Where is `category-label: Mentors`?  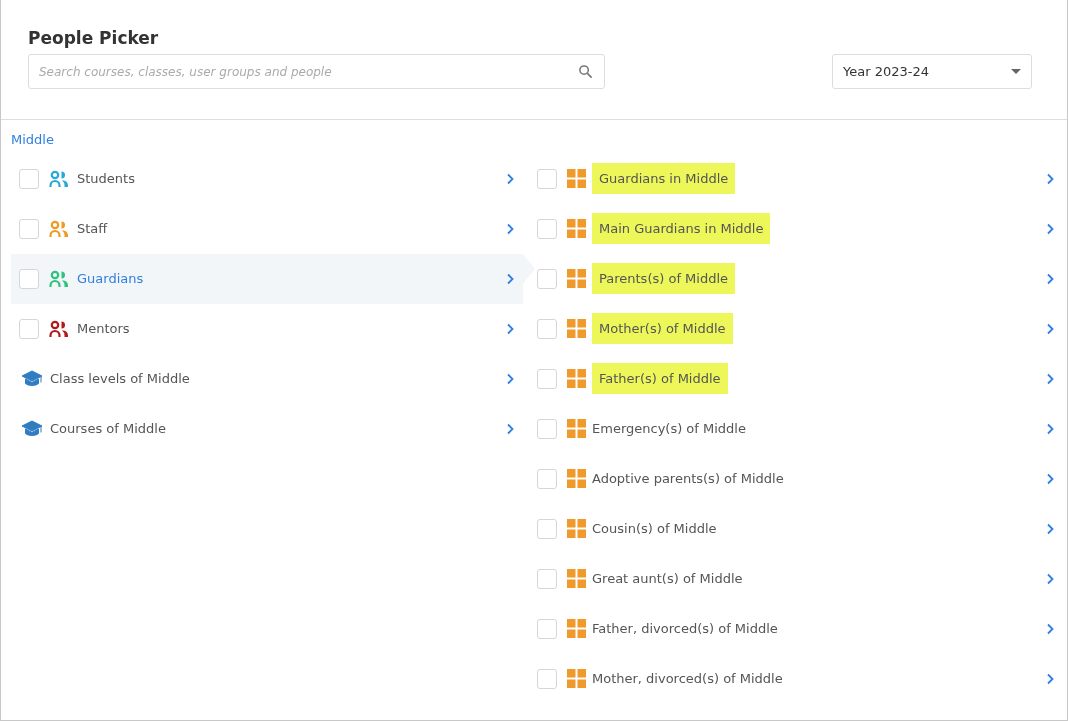 category-label: Mentors is located at coordinates (103, 329).